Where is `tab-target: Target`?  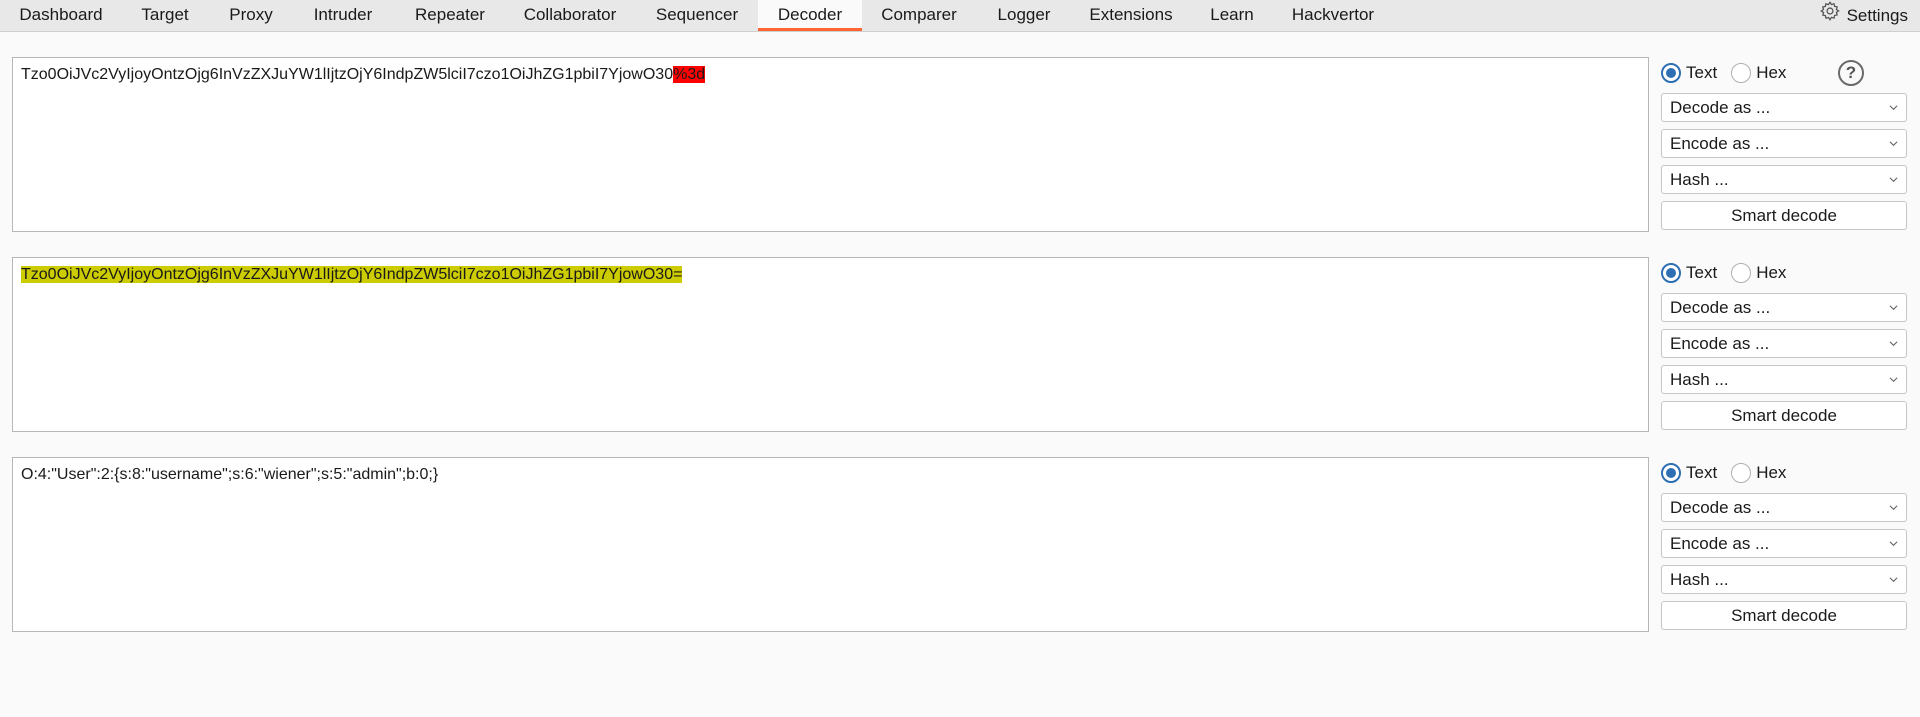
tab-target: Target is located at coordinates (165, 15).